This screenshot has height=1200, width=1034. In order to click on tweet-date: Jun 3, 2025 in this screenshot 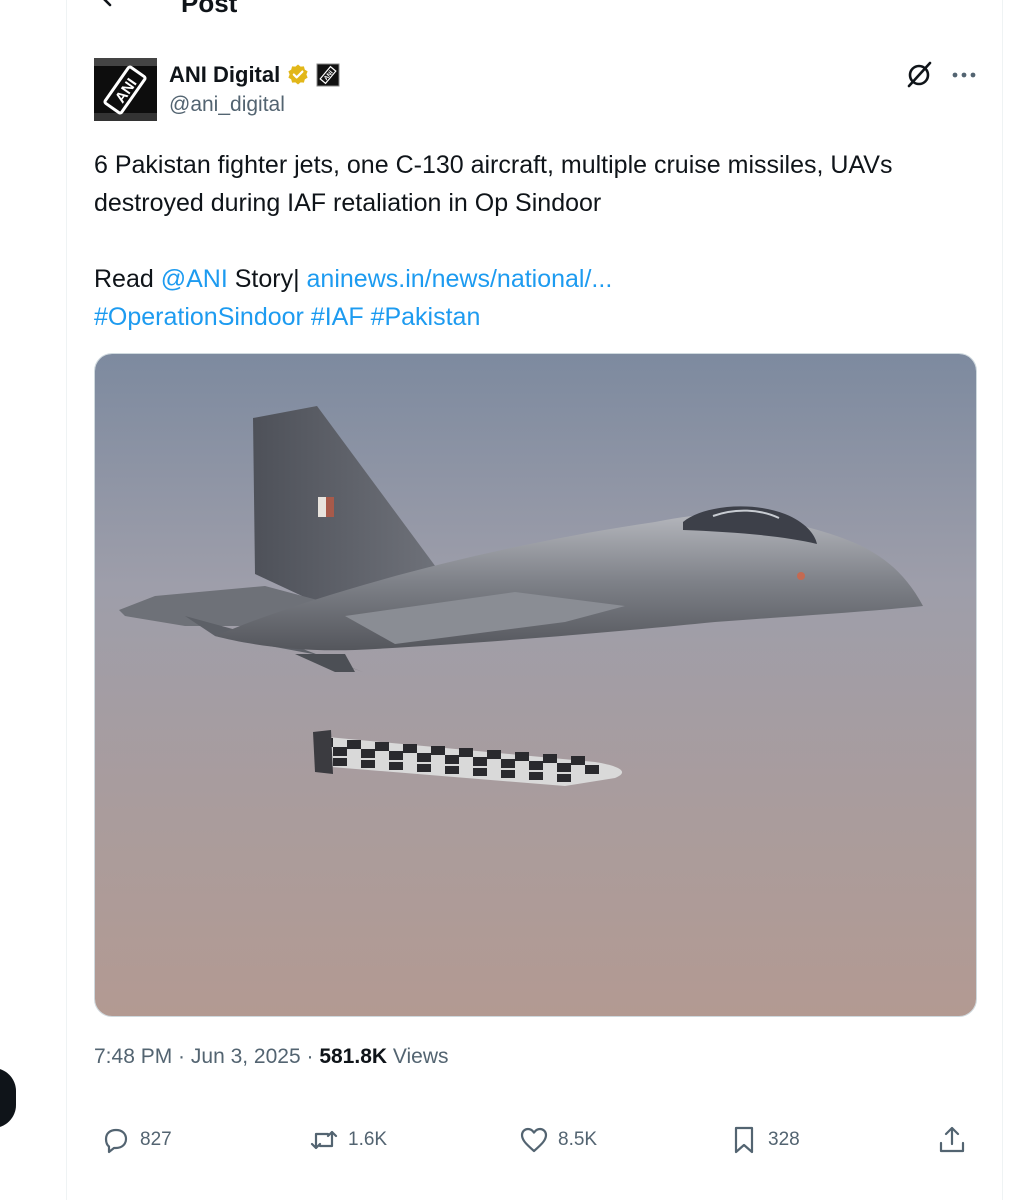, I will do `click(246, 1056)`.